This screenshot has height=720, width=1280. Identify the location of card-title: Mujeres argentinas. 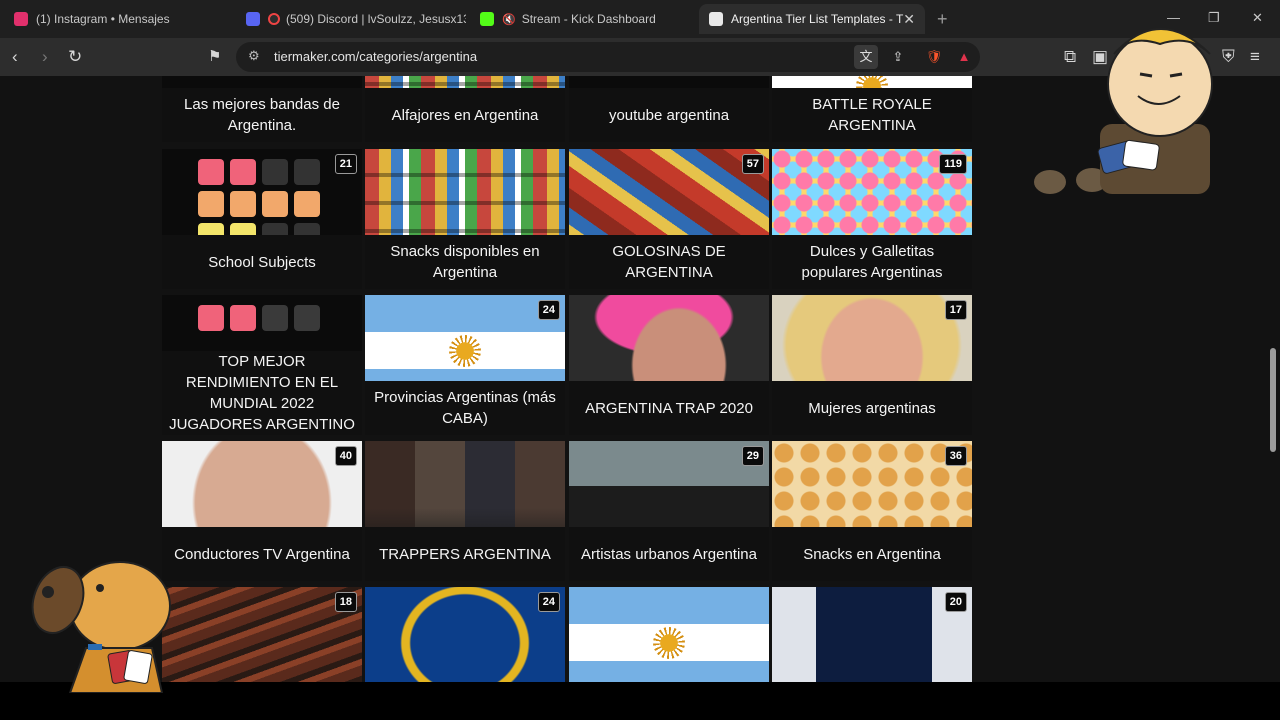
(872, 408).